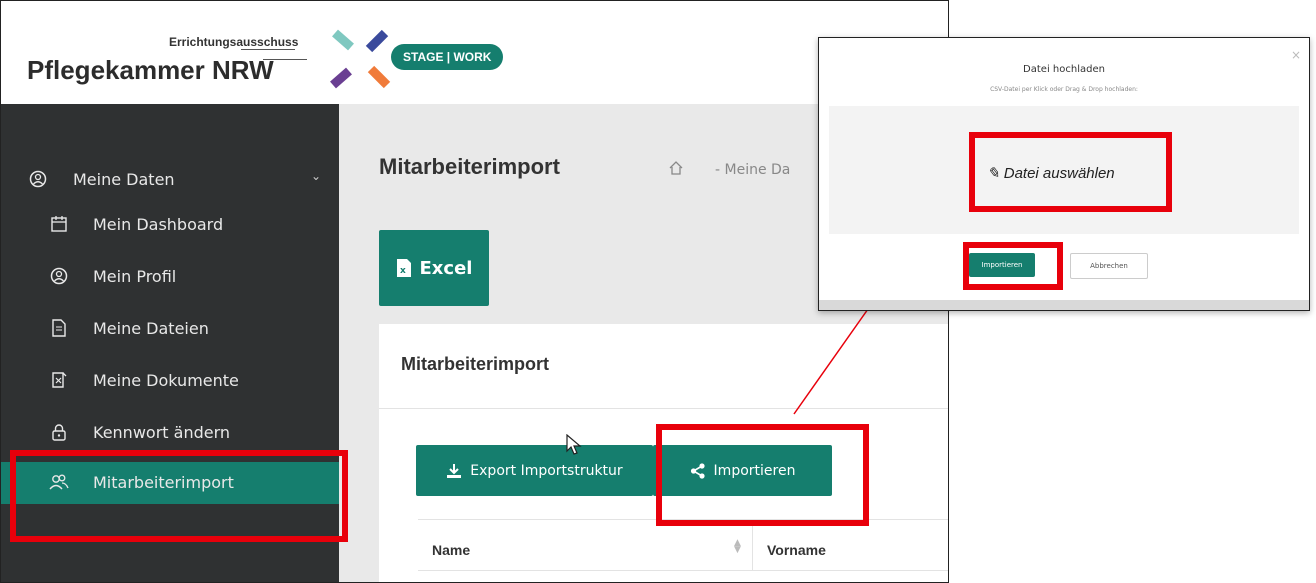 This screenshot has width=1316, height=583. Describe the element at coordinates (1064, 69) in the screenshot. I see `modal-title: Datei hochladen` at that location.